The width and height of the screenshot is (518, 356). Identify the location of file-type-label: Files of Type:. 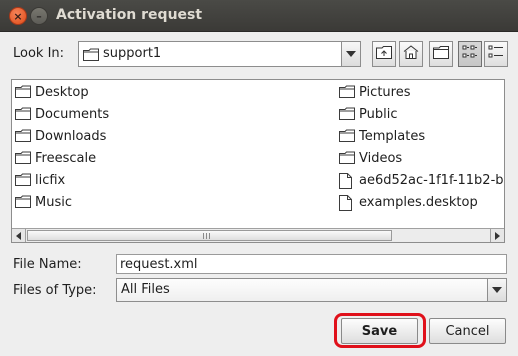
(55, 290).